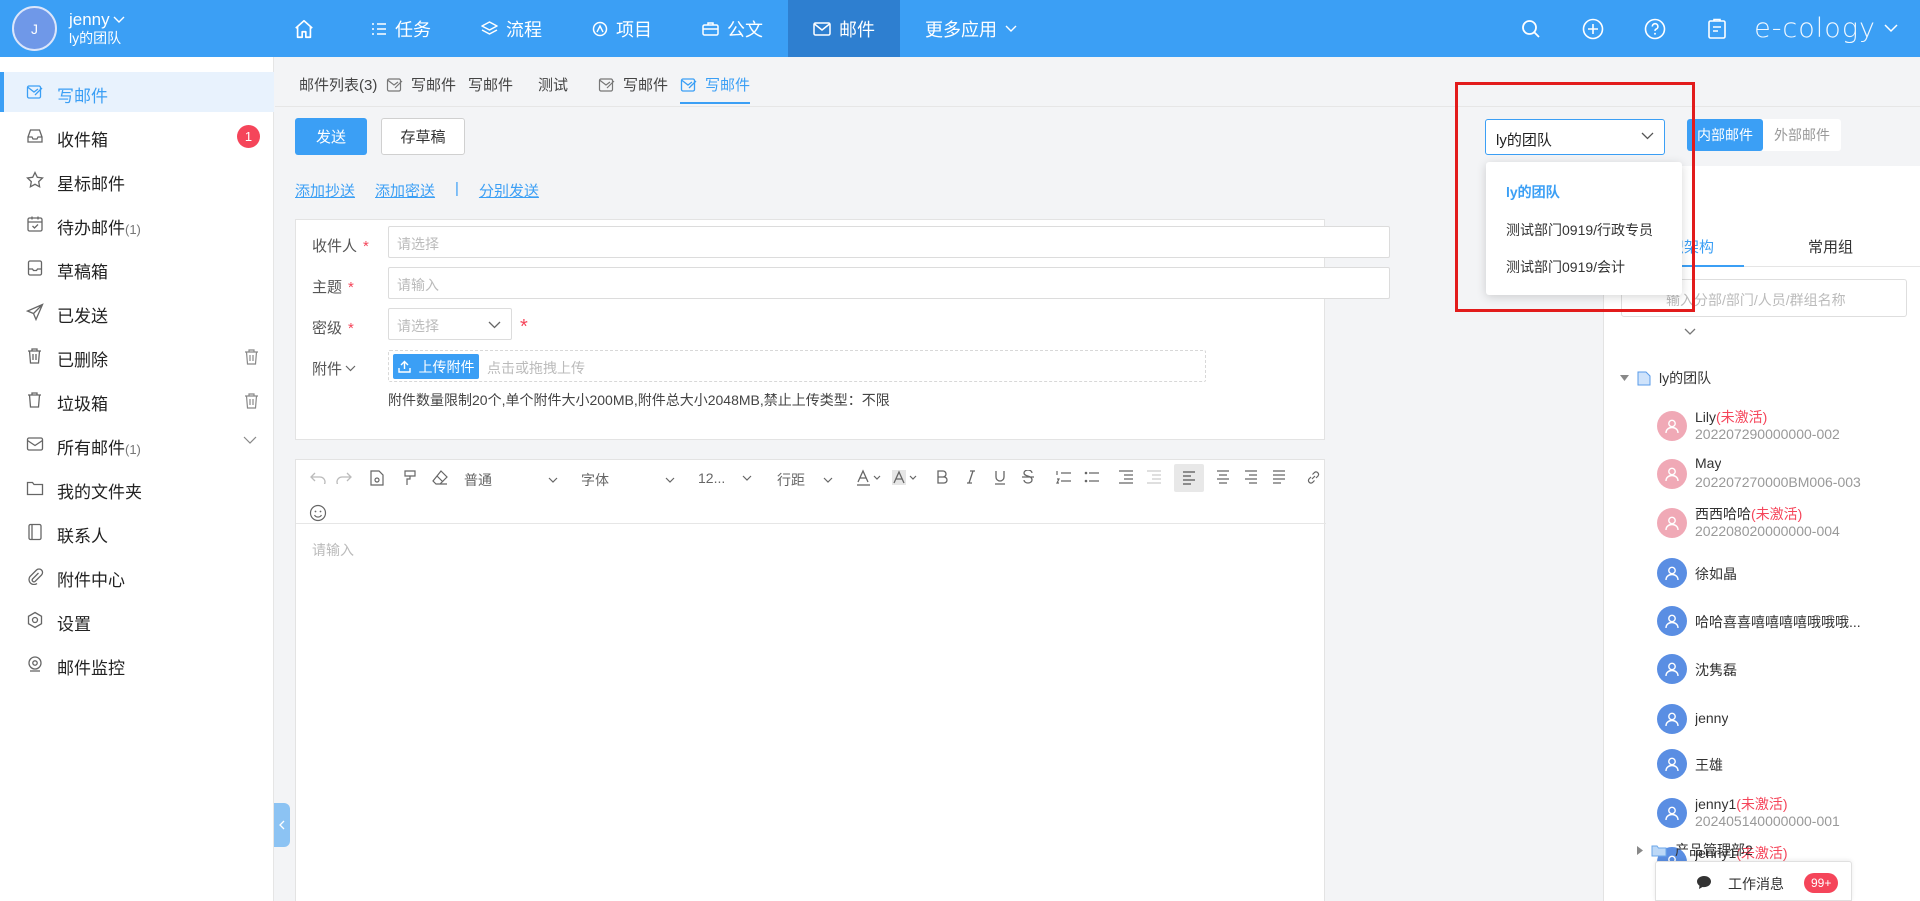  What do you see at coordinates (1830, 246) in the screenshot?
I see `tab-common-groups: 常用组` at bounding box center [1830, 246].